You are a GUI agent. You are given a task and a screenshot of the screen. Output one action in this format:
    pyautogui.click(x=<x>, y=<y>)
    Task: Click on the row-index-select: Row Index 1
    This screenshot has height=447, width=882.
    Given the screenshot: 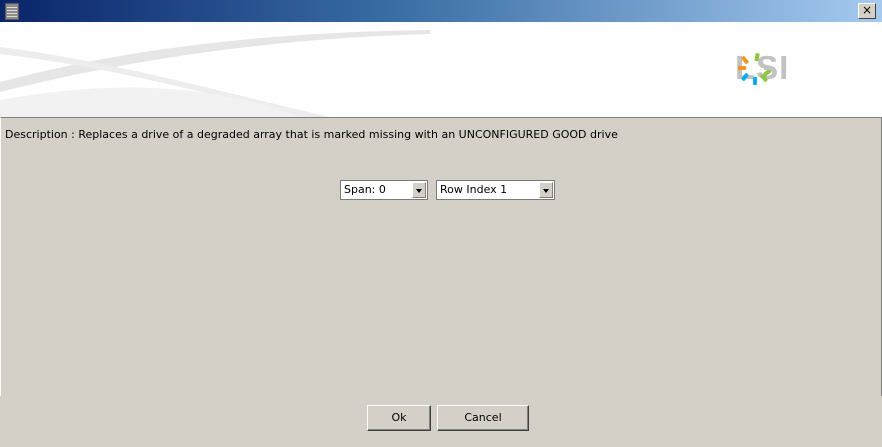 What is the action you would take?
    pyautogui.click(x=495, y=190)
    